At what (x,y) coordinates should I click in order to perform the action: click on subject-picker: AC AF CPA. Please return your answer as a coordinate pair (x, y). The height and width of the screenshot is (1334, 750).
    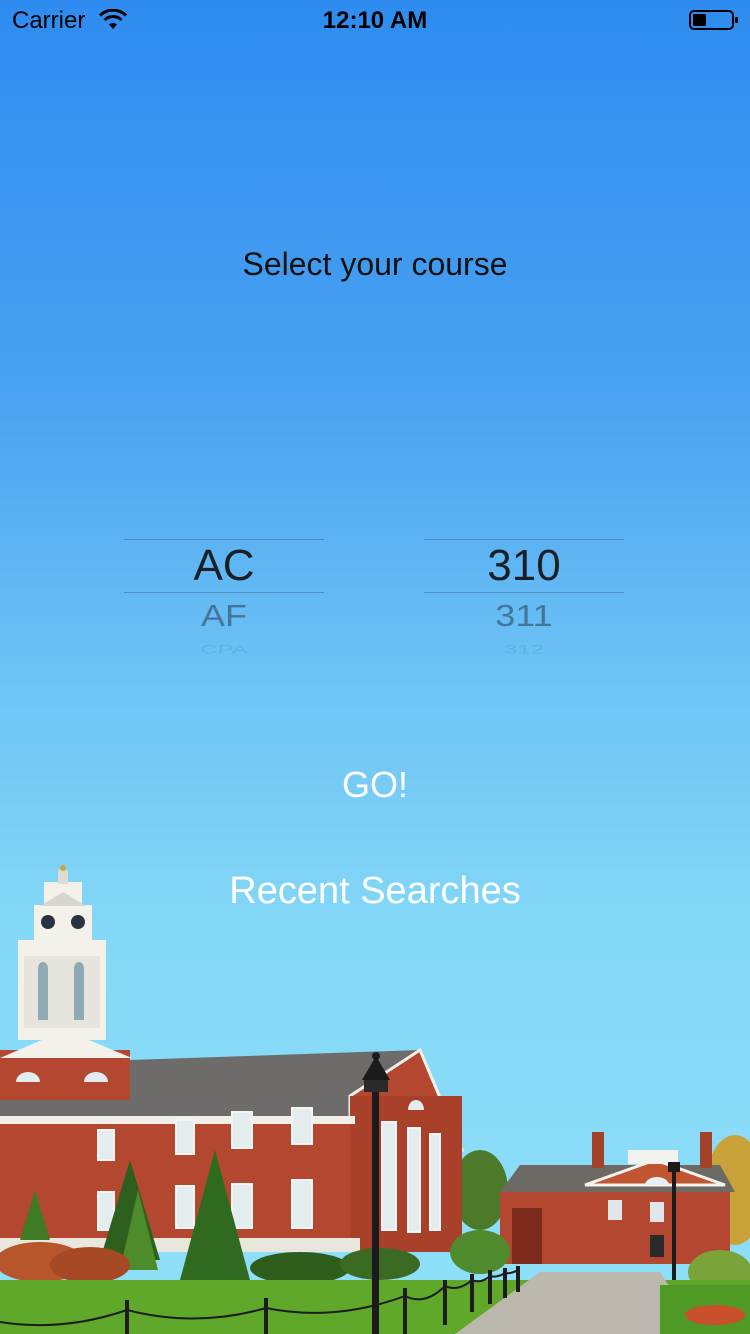
    Looking at the image, I should click on (224, 590).